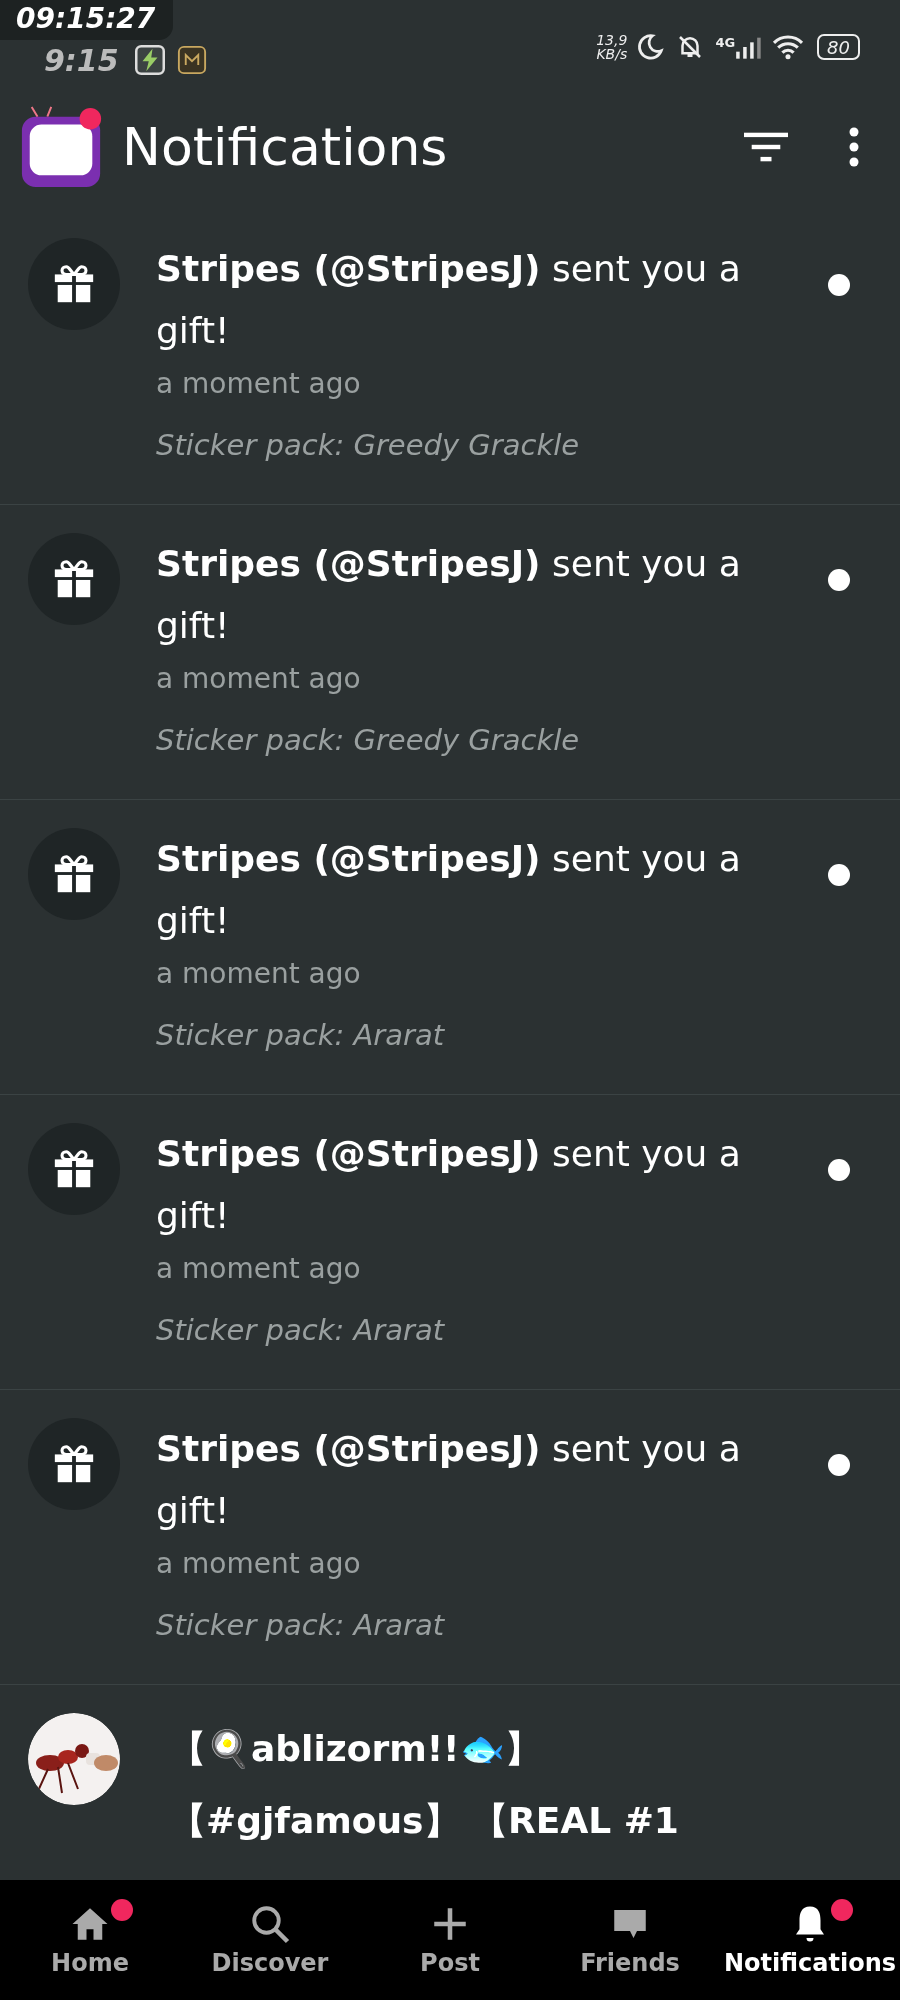 This screenshot has height=2000, width=900. I want to click on recording-timer: 09:15:27, so click(87, 20).